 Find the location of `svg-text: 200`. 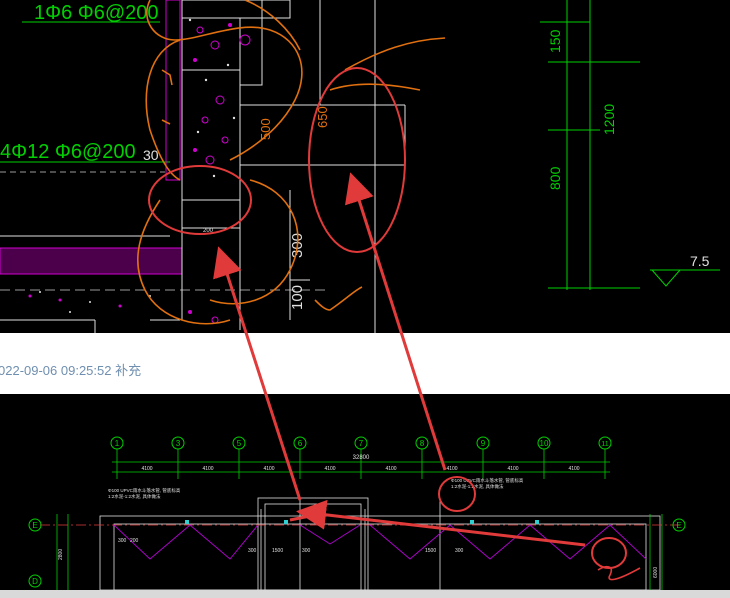

svg-text: 200 is located at coordinates (134, 541).